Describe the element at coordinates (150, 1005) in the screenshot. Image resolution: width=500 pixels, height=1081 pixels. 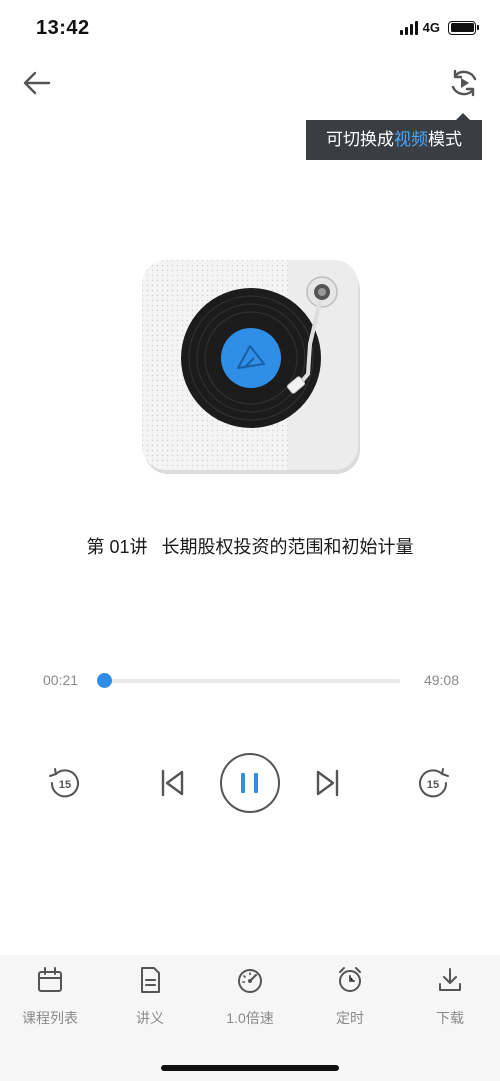
I see `tab-lecture-notes: 讲义` at that location.